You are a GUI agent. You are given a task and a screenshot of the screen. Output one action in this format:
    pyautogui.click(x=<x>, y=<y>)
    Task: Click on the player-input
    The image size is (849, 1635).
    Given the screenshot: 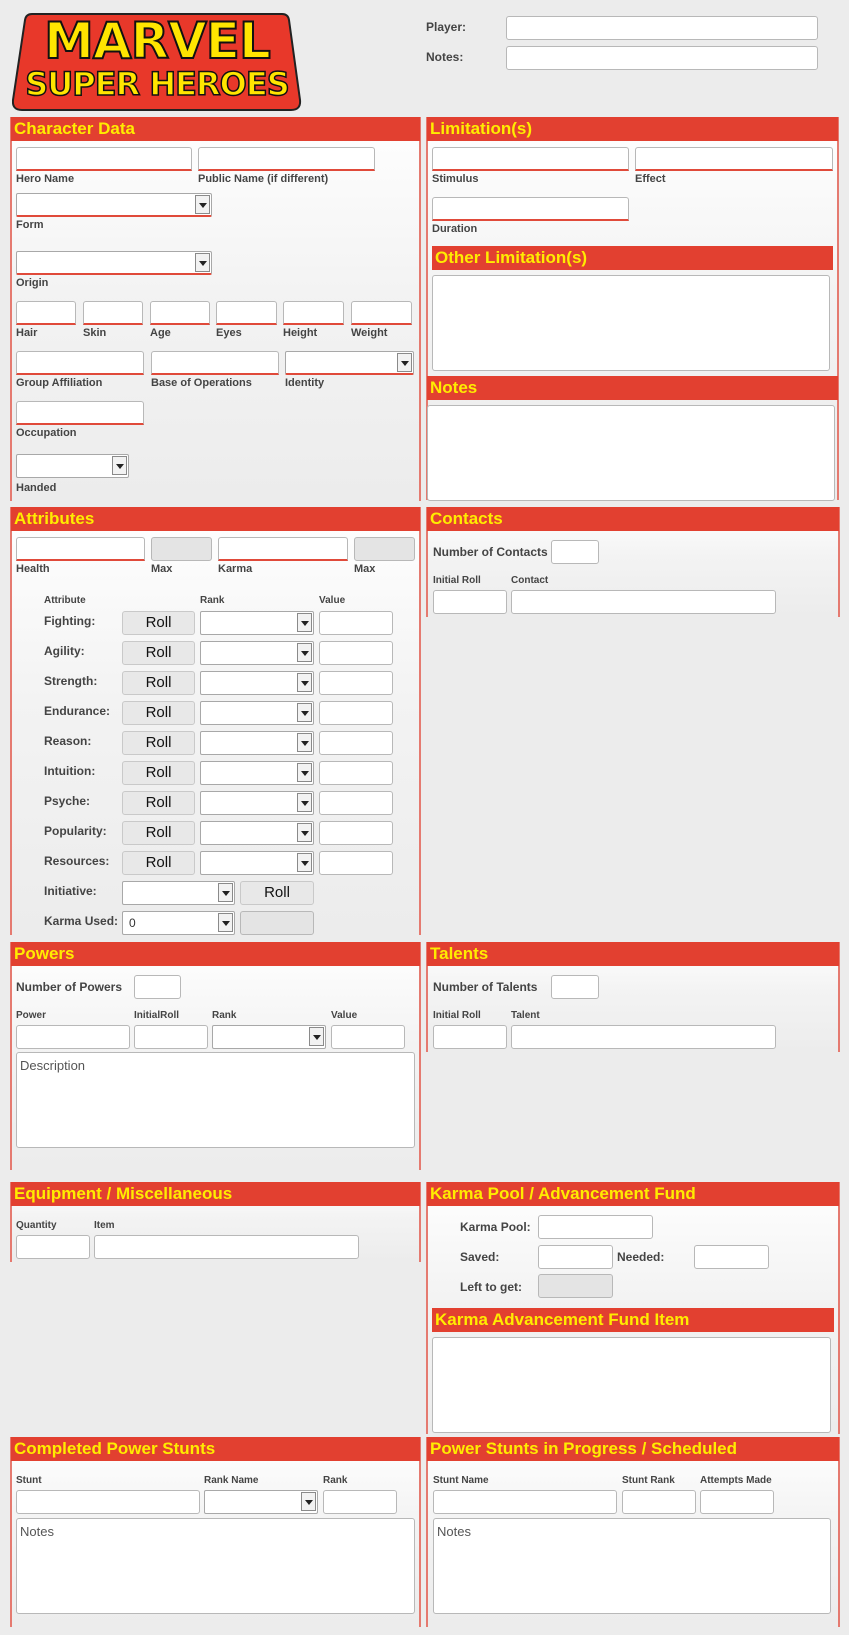 What is the action you would take?
    pyautogui.click(x=662, y=28)
    